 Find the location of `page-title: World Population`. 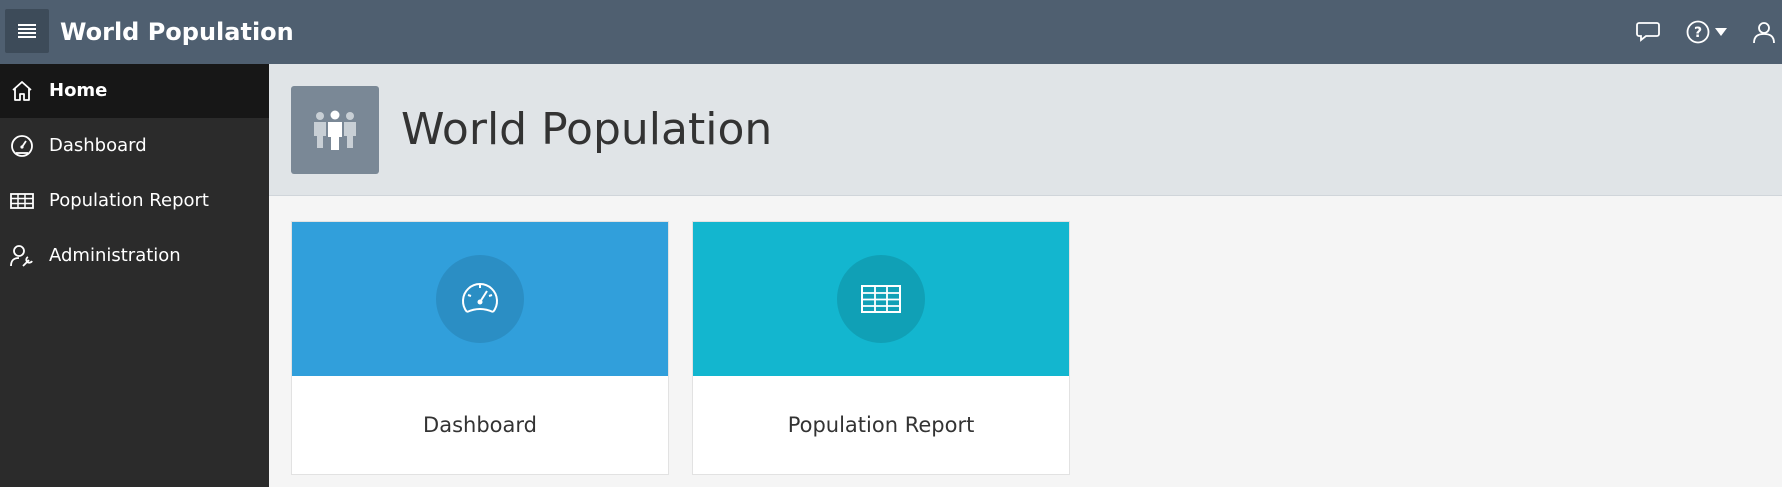

page-title: World Population is located at coordinates (587, 129).